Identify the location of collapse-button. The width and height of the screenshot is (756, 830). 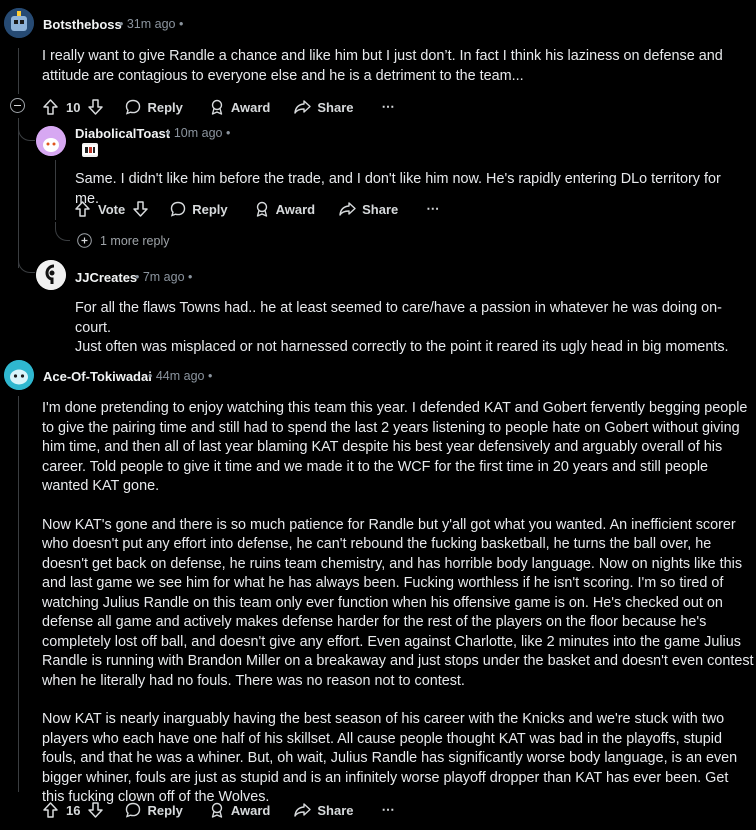
(17, 105).